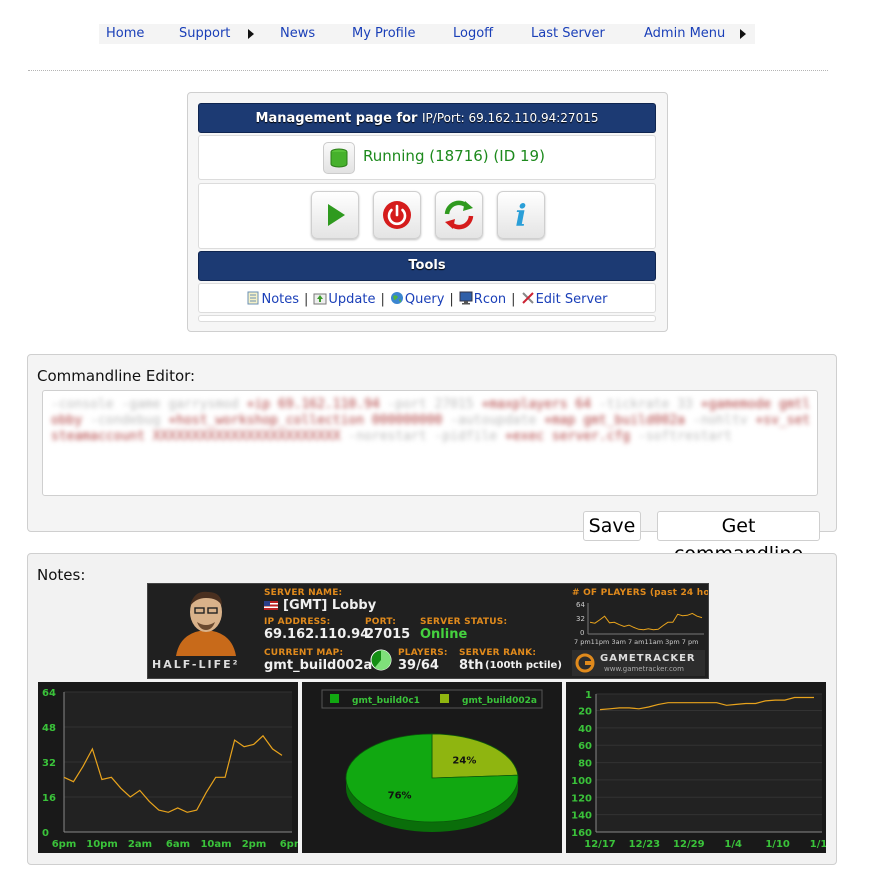 This screenshot has height=876, width=870. What do you see at coordinates (125, 34) in the screenshot?
I see `nav-home: Home` at bounding box center [125, 34].